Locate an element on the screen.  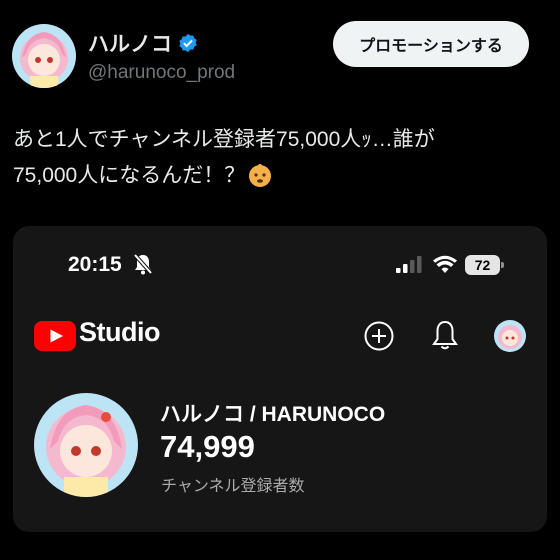
promote-button: プロモーションする is located at coordinates (431, 44).